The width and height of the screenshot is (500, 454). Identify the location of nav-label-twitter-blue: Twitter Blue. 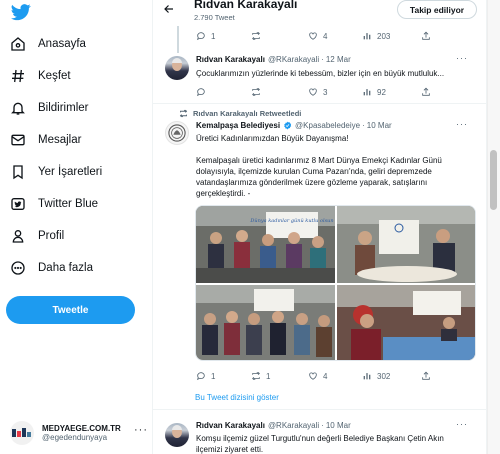
(68, 204).